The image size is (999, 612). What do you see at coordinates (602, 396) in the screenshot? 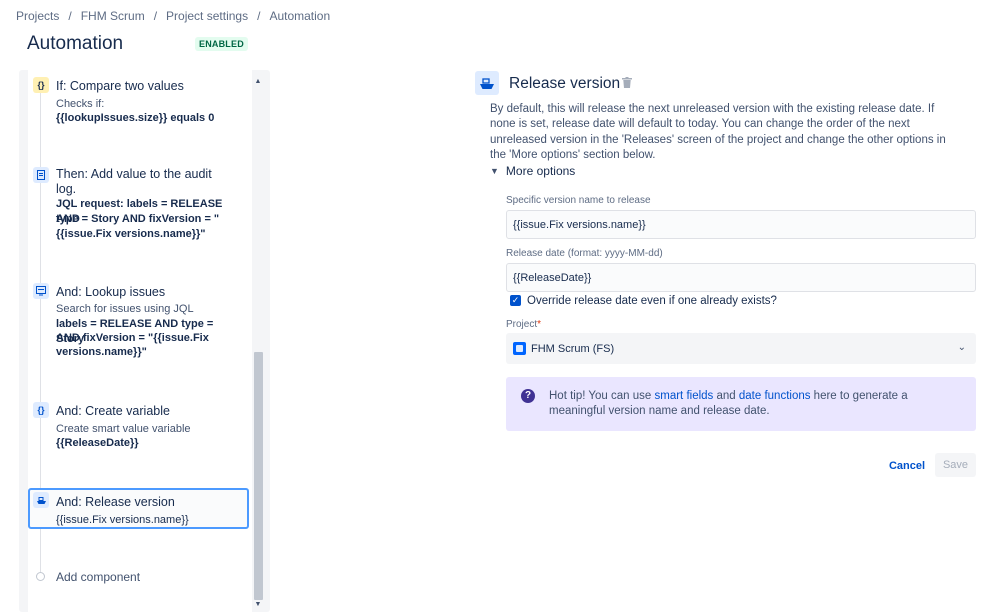
I see `tip-prefix: Hot tip! You can use` at bounding box center [602, 396].